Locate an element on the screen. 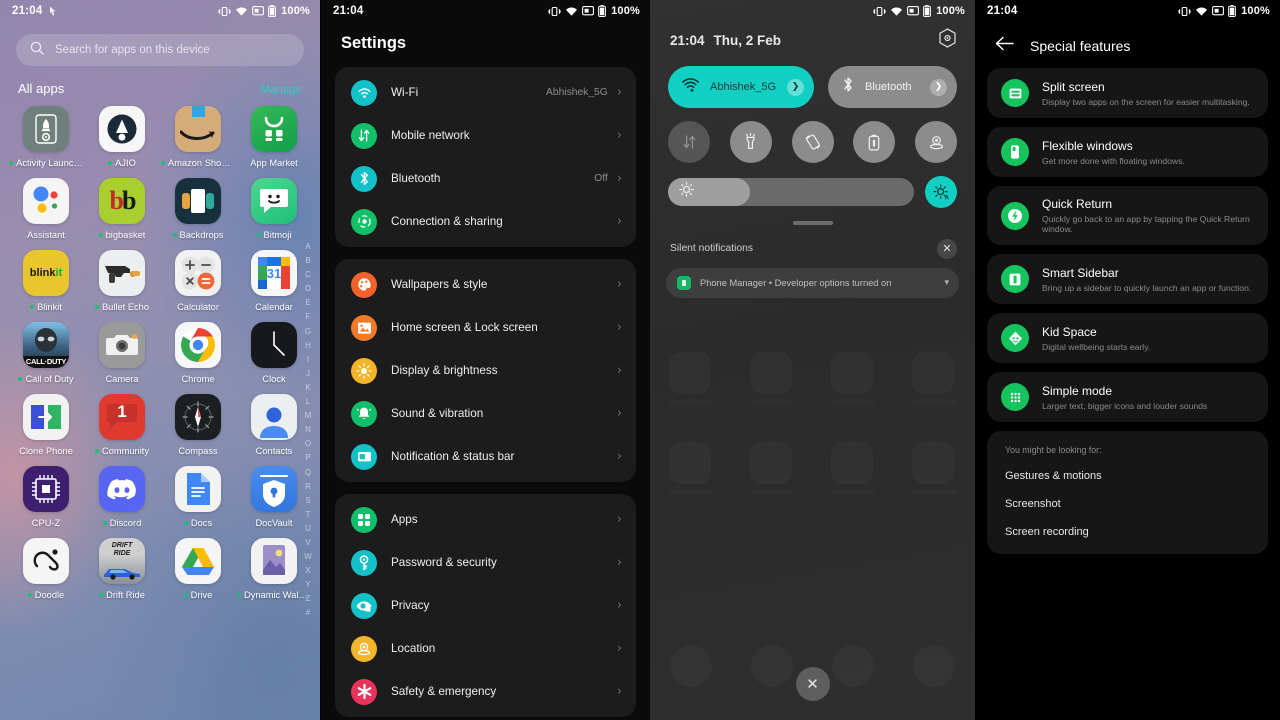 The image size is (1280, 720). bullet-echo-icon is located at coordinates (122, 273).